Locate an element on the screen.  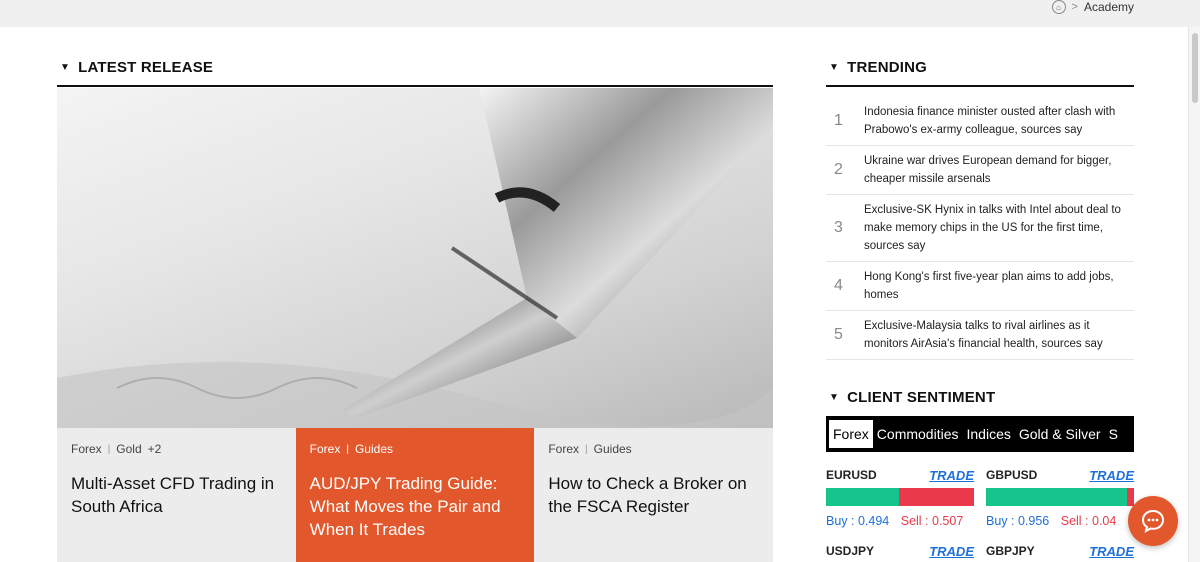
chat-button is located at coordinates (1153, 521).